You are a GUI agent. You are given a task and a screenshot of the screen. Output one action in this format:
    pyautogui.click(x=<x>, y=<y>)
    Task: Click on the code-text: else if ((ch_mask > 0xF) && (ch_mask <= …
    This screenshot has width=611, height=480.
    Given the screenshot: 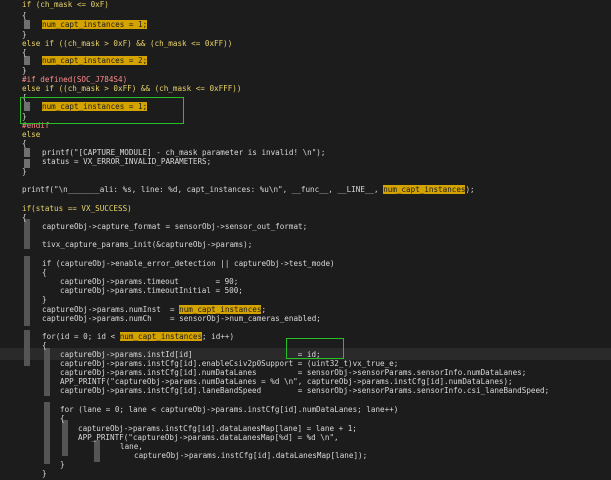 What is the action you would take?
    pyautogui.click(x=127, y=43)
    